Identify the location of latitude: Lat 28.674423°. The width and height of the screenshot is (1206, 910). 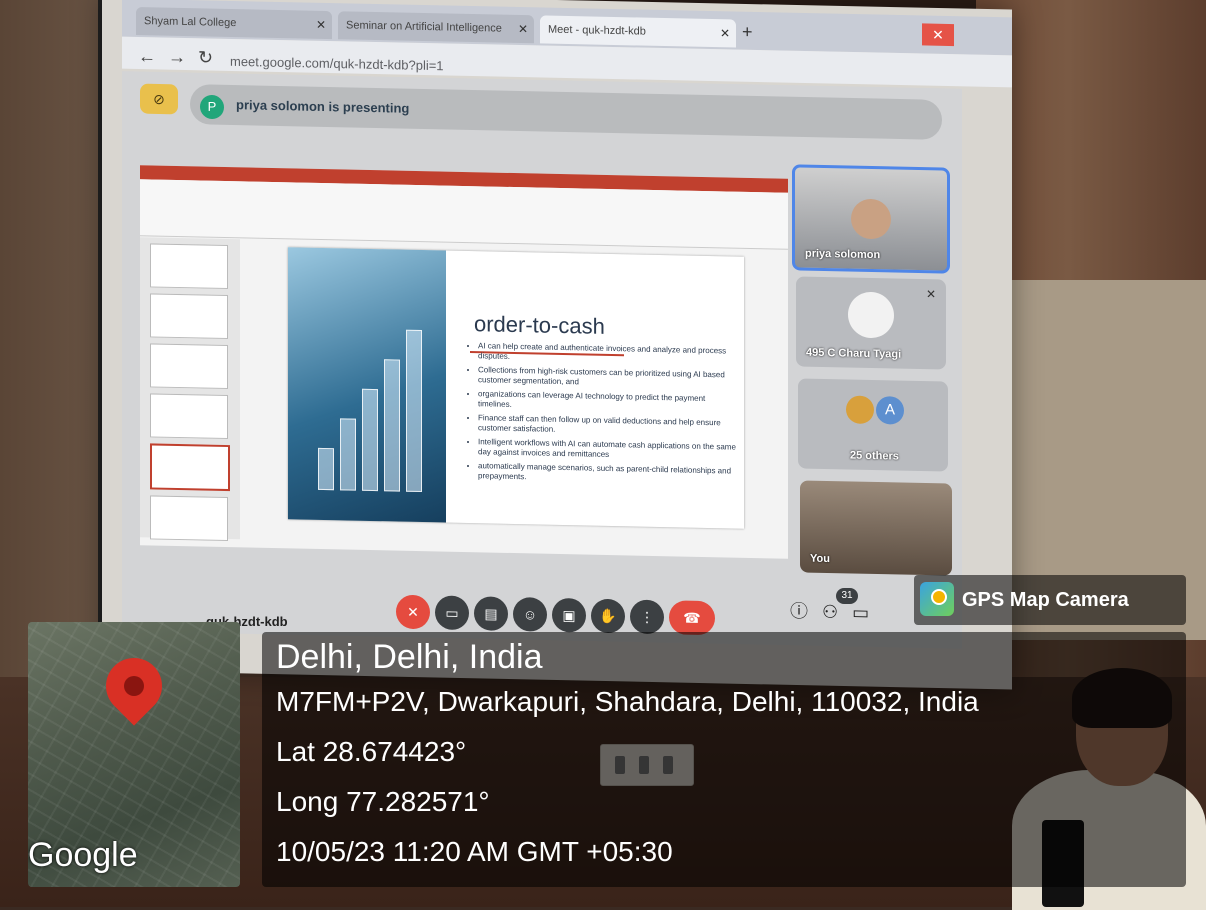
(371, 751).